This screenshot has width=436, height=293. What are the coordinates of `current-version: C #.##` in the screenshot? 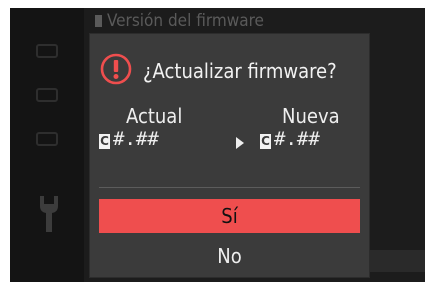 It's located at (129, 139).